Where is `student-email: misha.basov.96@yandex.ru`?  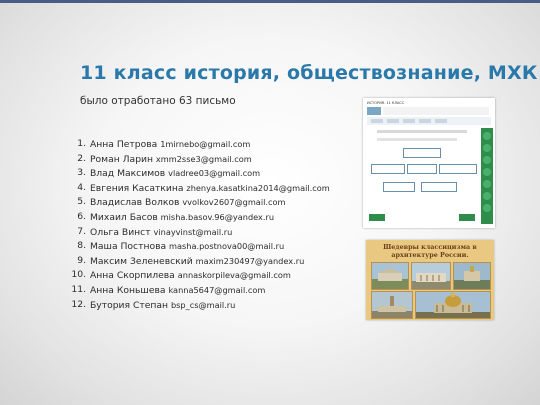 student-email: misha.basov.96@yandex.ru is located at coordinates (217, 216).